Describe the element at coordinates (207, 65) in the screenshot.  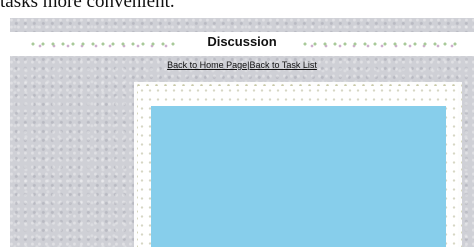
I see `back-to-home-link: Back to Home Page` at that location.